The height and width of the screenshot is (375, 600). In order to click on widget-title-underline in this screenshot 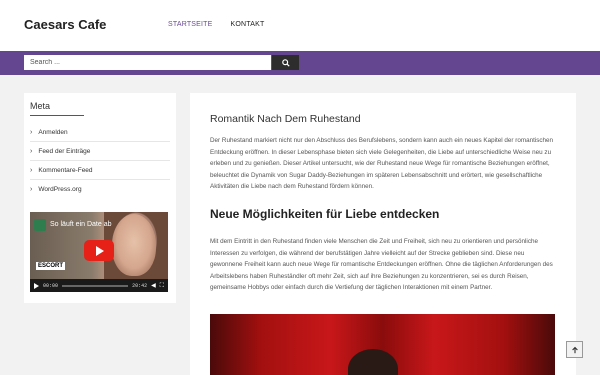, I will do `click(57, 115)`.